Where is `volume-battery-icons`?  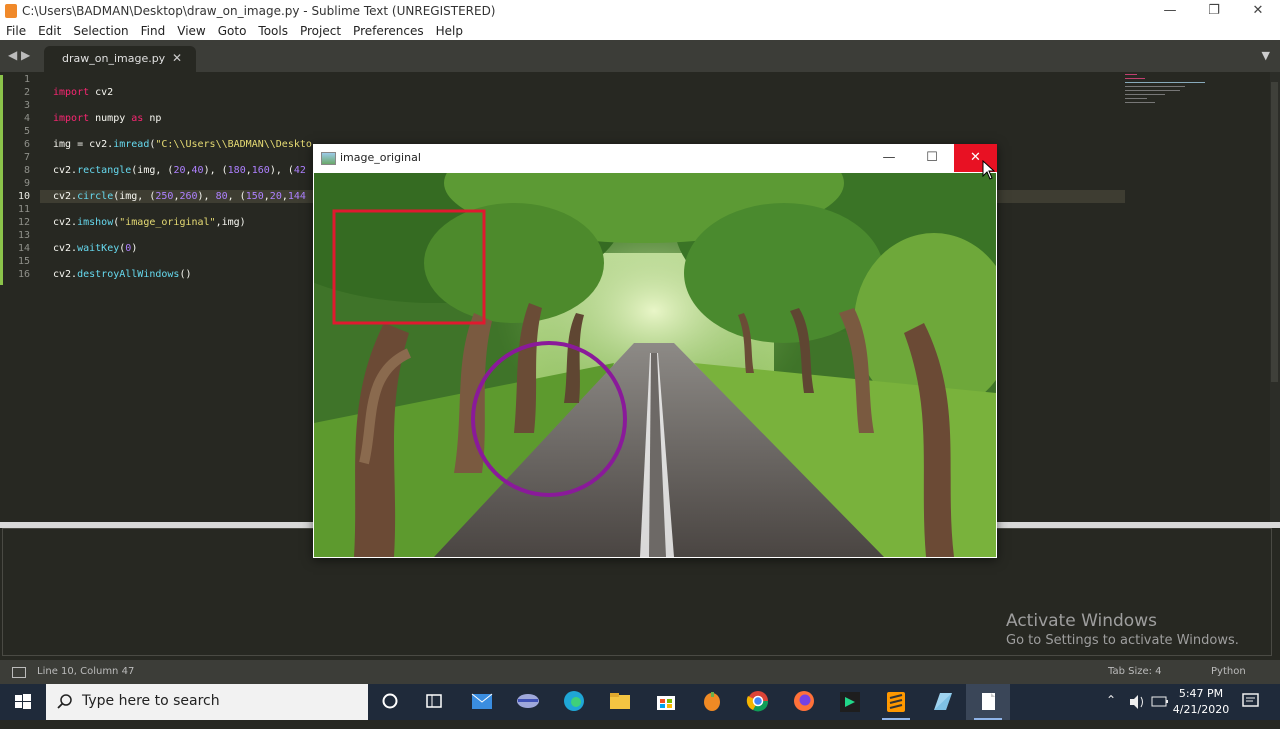
volume-battery-icons is located at coordinates (1149, 702).